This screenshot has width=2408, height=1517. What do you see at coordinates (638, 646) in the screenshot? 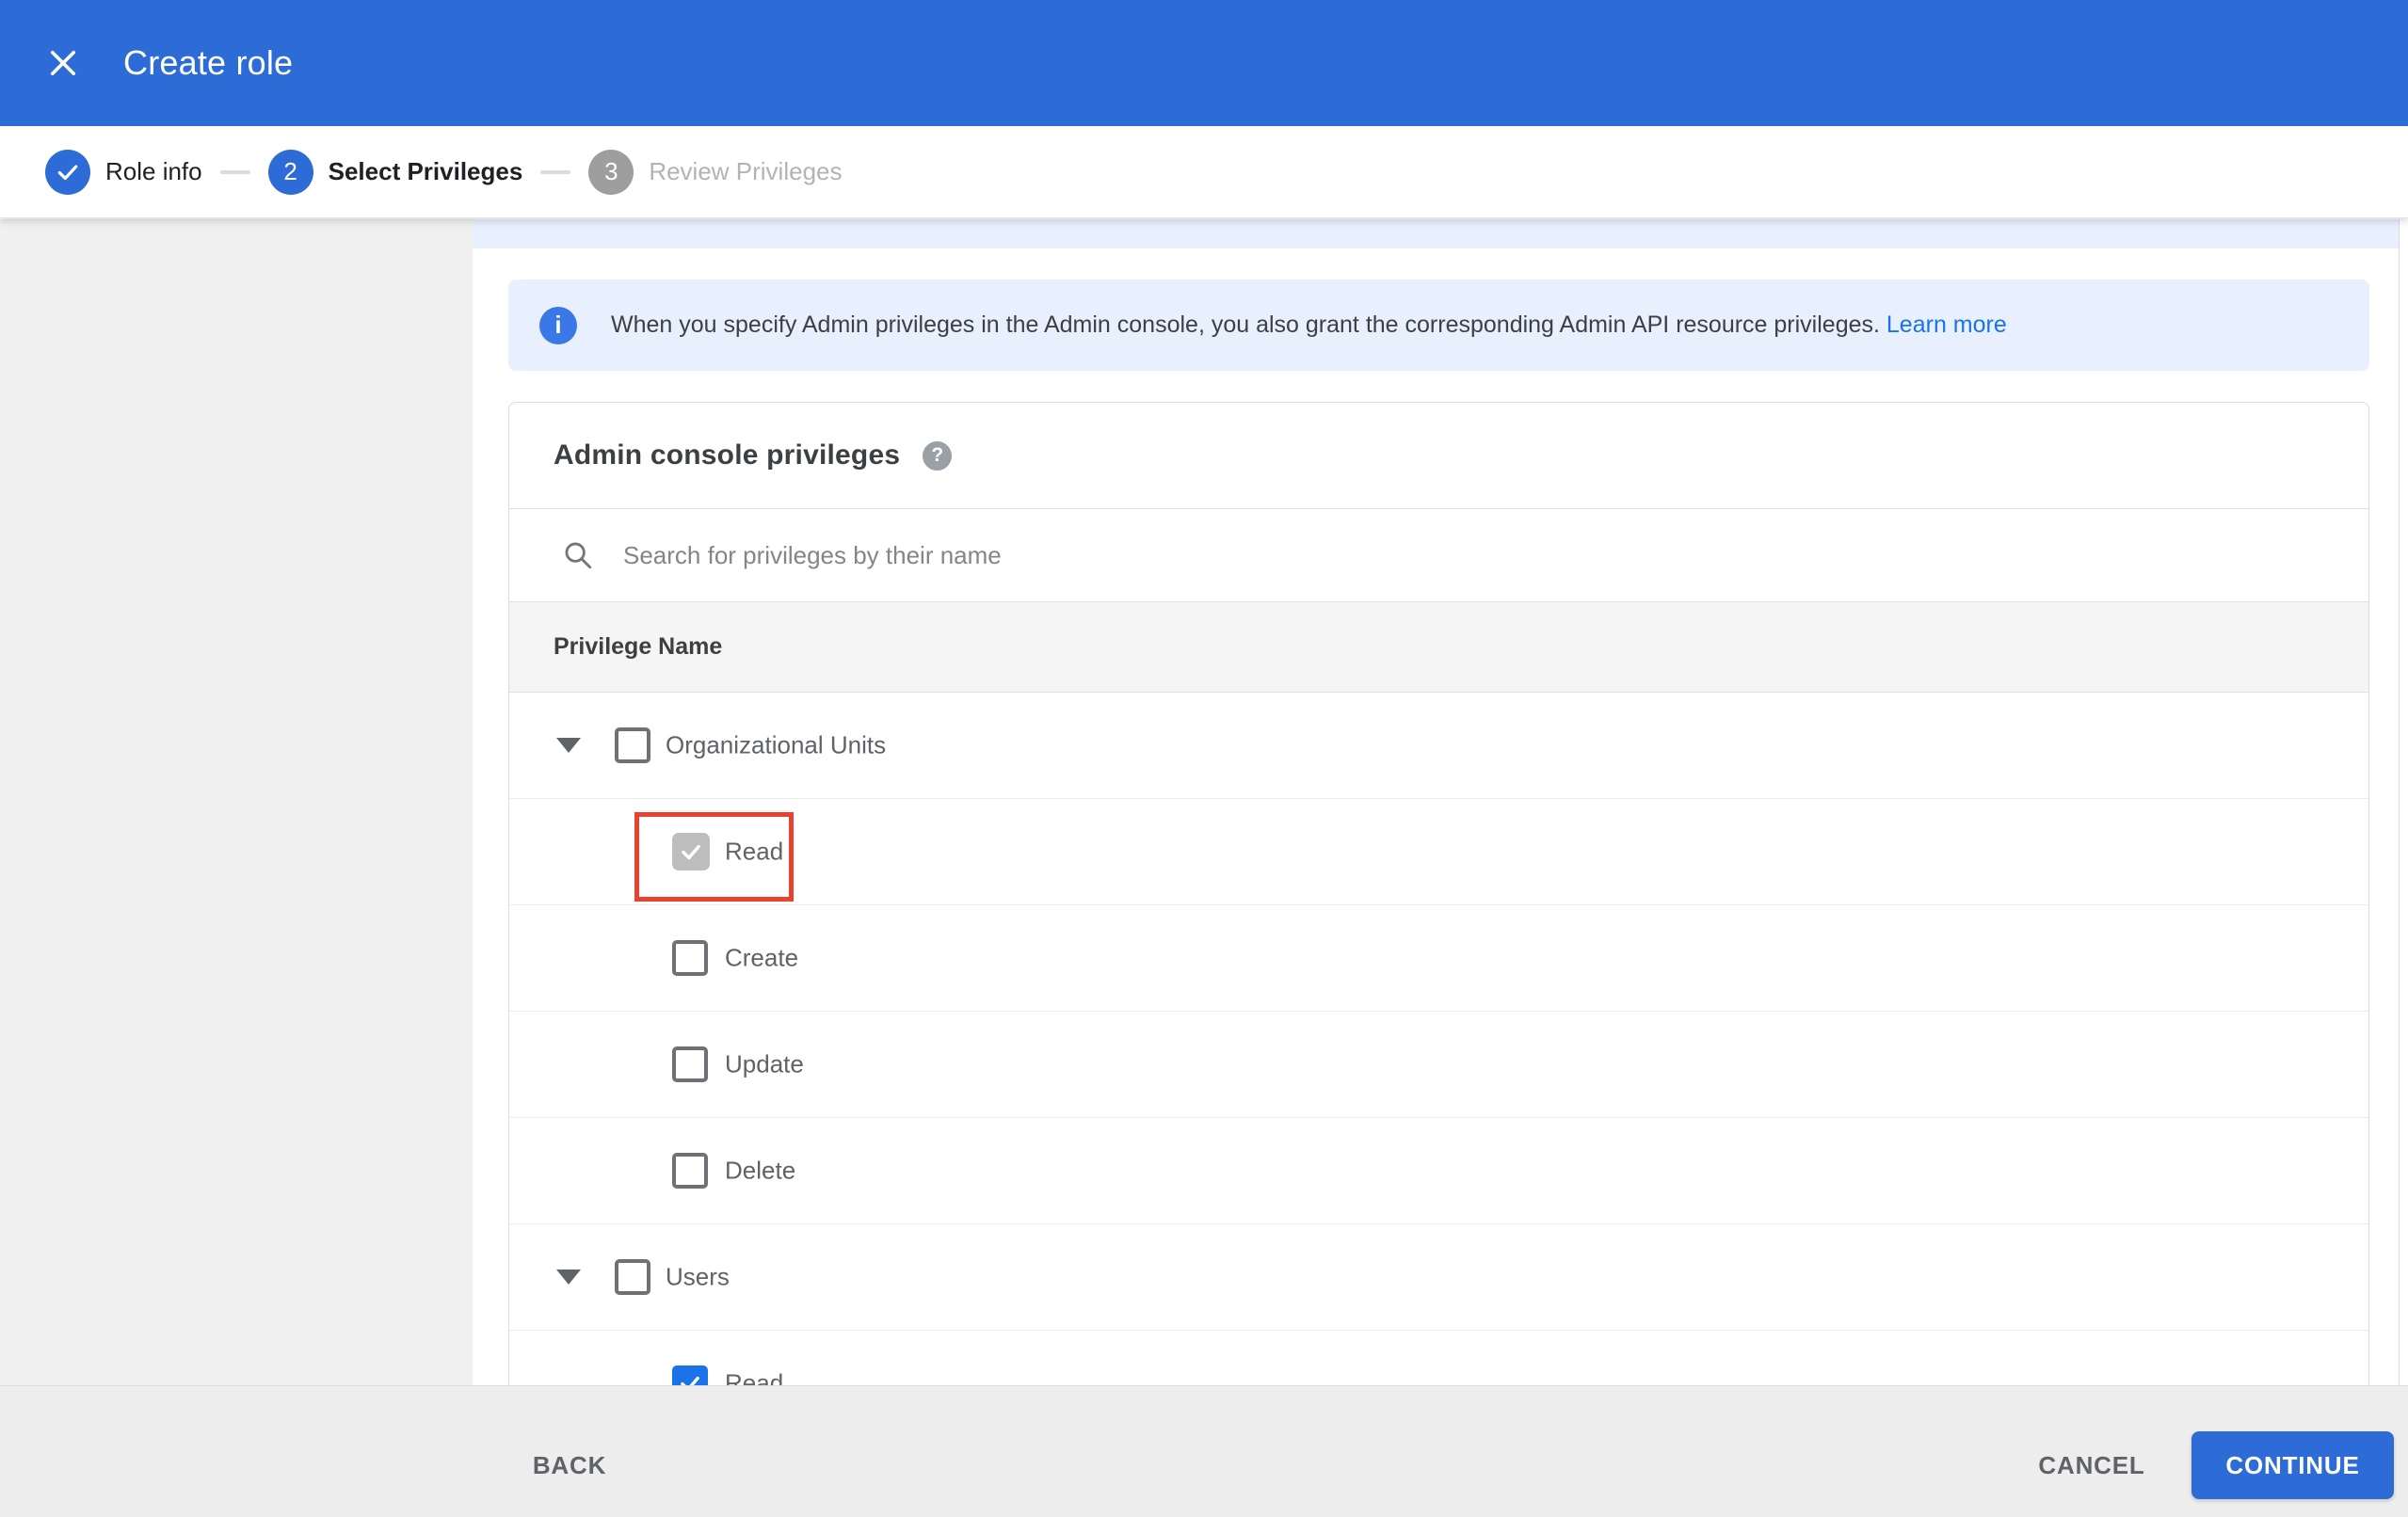
I see `column-header-privilege-name: Privilege Name` at bounding box center [638, 646].